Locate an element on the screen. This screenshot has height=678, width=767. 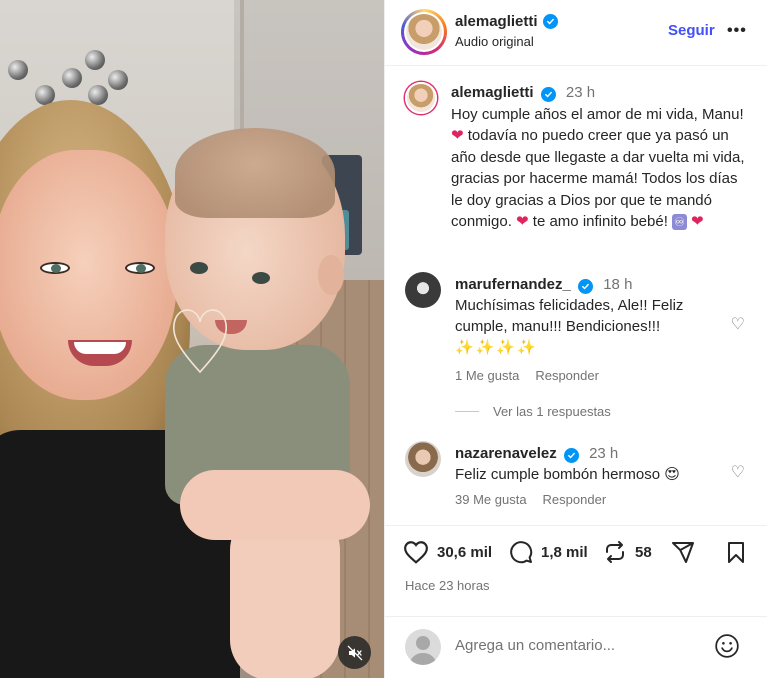
more-options-button: ••• is located at coordinates (737, 31).